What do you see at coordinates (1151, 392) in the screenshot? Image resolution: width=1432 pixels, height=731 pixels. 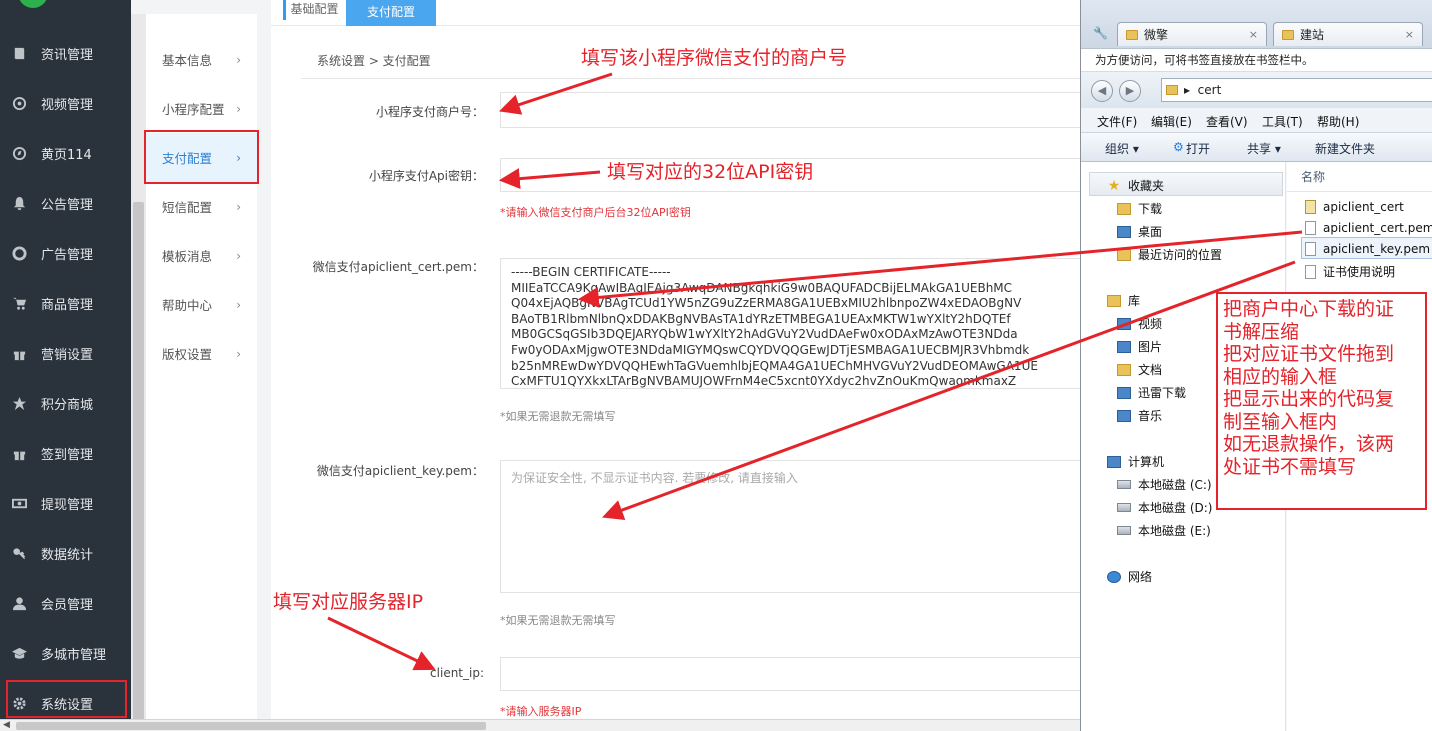 I see `tree-item: 迅雷下载` at bounding box center [1151, 392].